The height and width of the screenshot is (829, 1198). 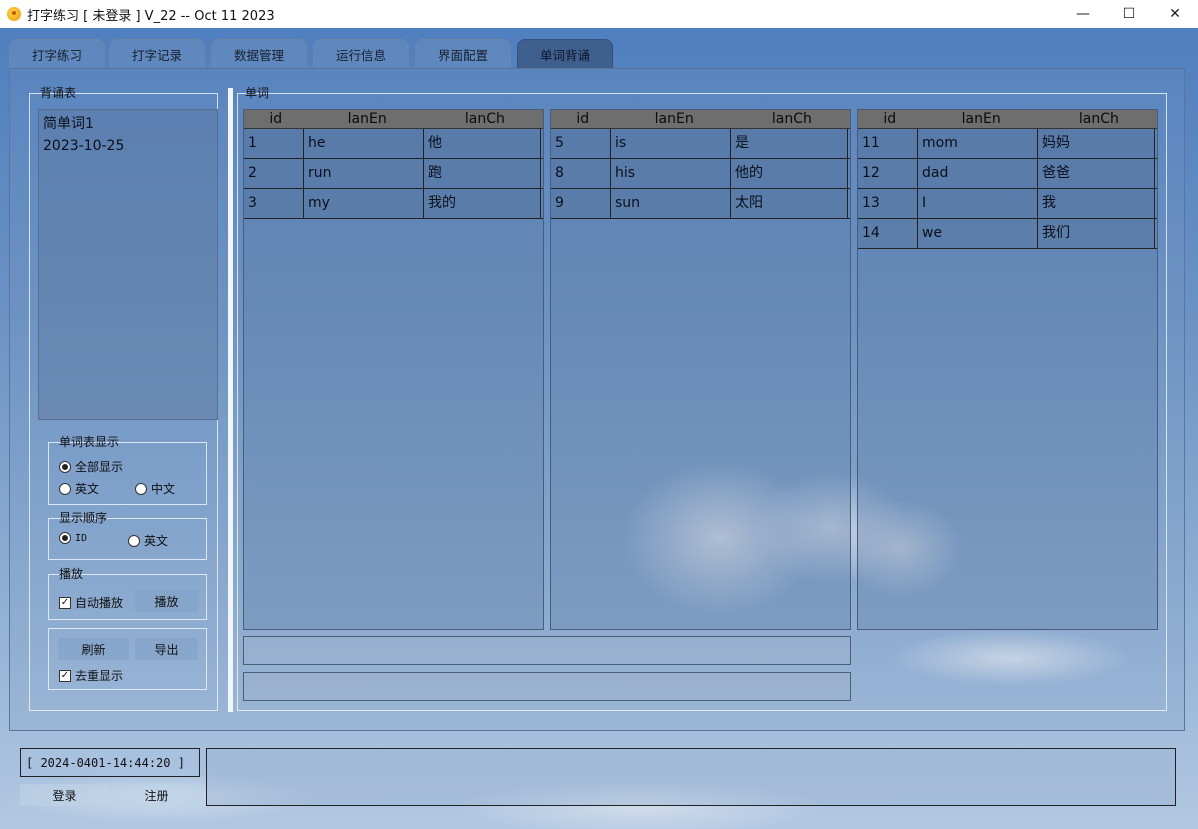 What do you see at coordinates (128, 146) in the screenshot?
I see `list-item: 2023-10-25` at bounding box center [128, 146].